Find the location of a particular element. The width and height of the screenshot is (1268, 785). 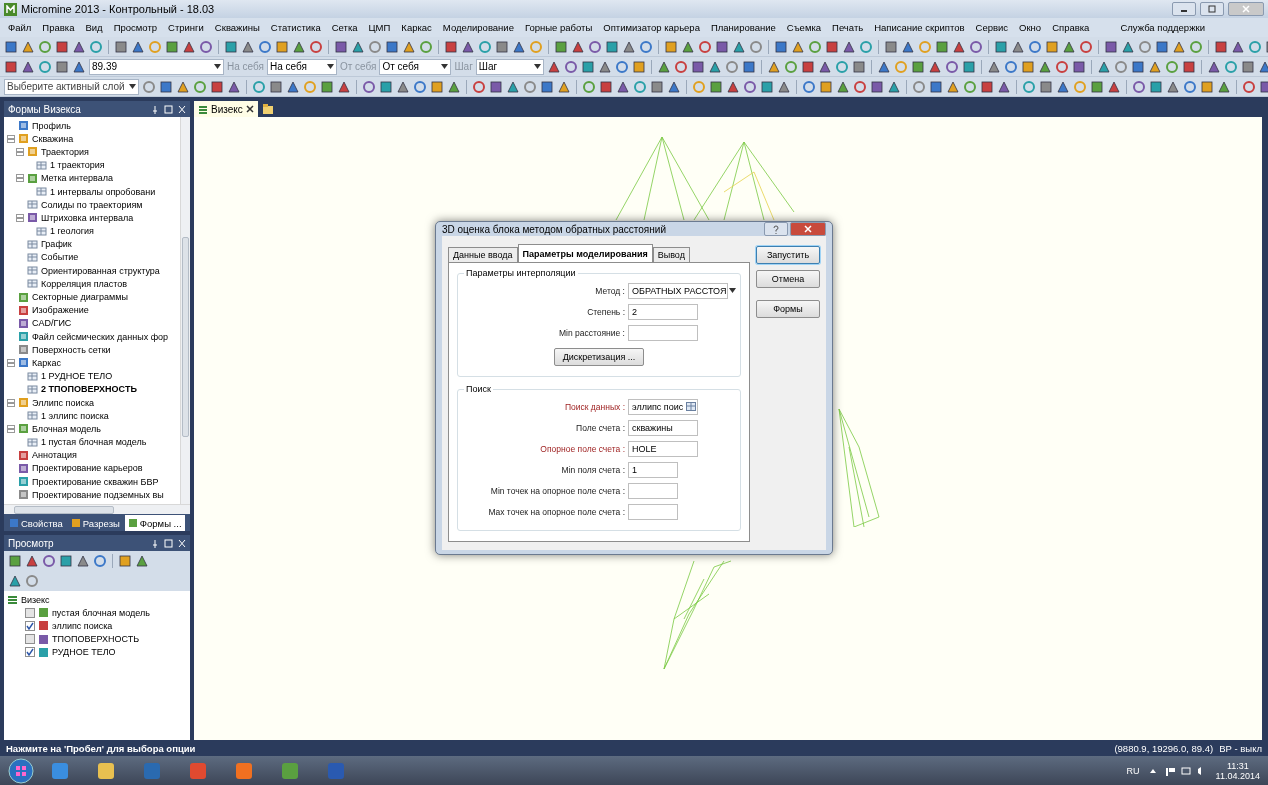

tree-item: Ориентированная структура is located at coordinates (100, 270).